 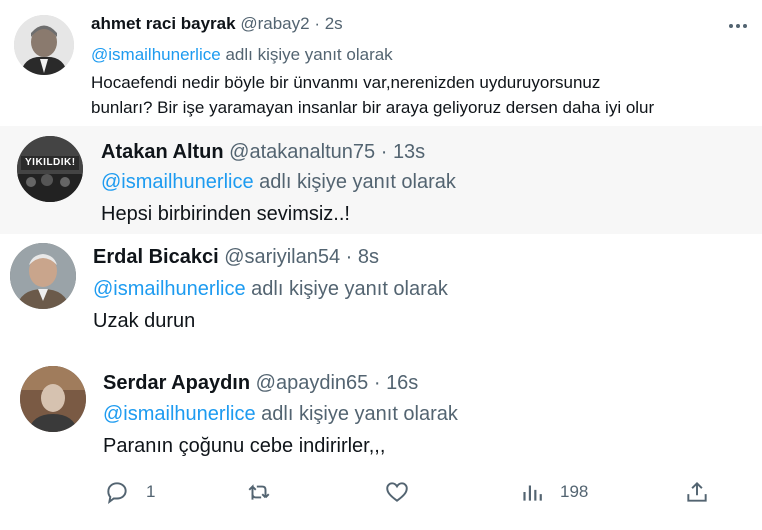 I want to click on views-icon, so click(x=532, y=493).